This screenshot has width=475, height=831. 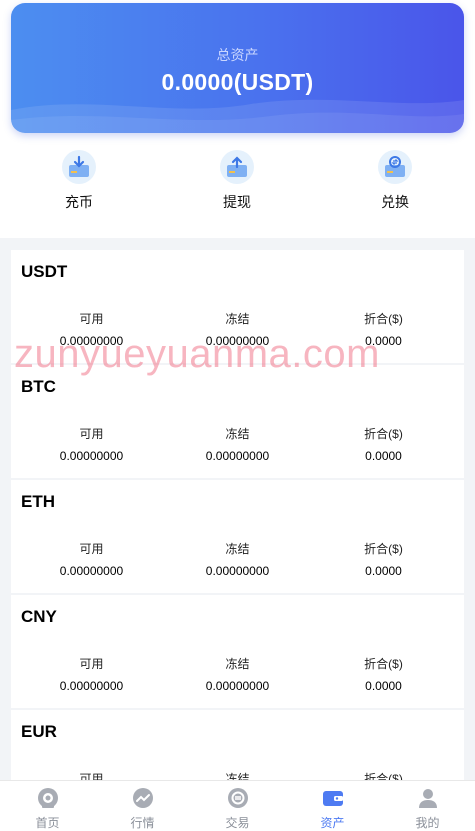 What do you see at coordinates (237, 167) in the screenshot?
I see `withdraw-icon` at bounding box center [237, 167].